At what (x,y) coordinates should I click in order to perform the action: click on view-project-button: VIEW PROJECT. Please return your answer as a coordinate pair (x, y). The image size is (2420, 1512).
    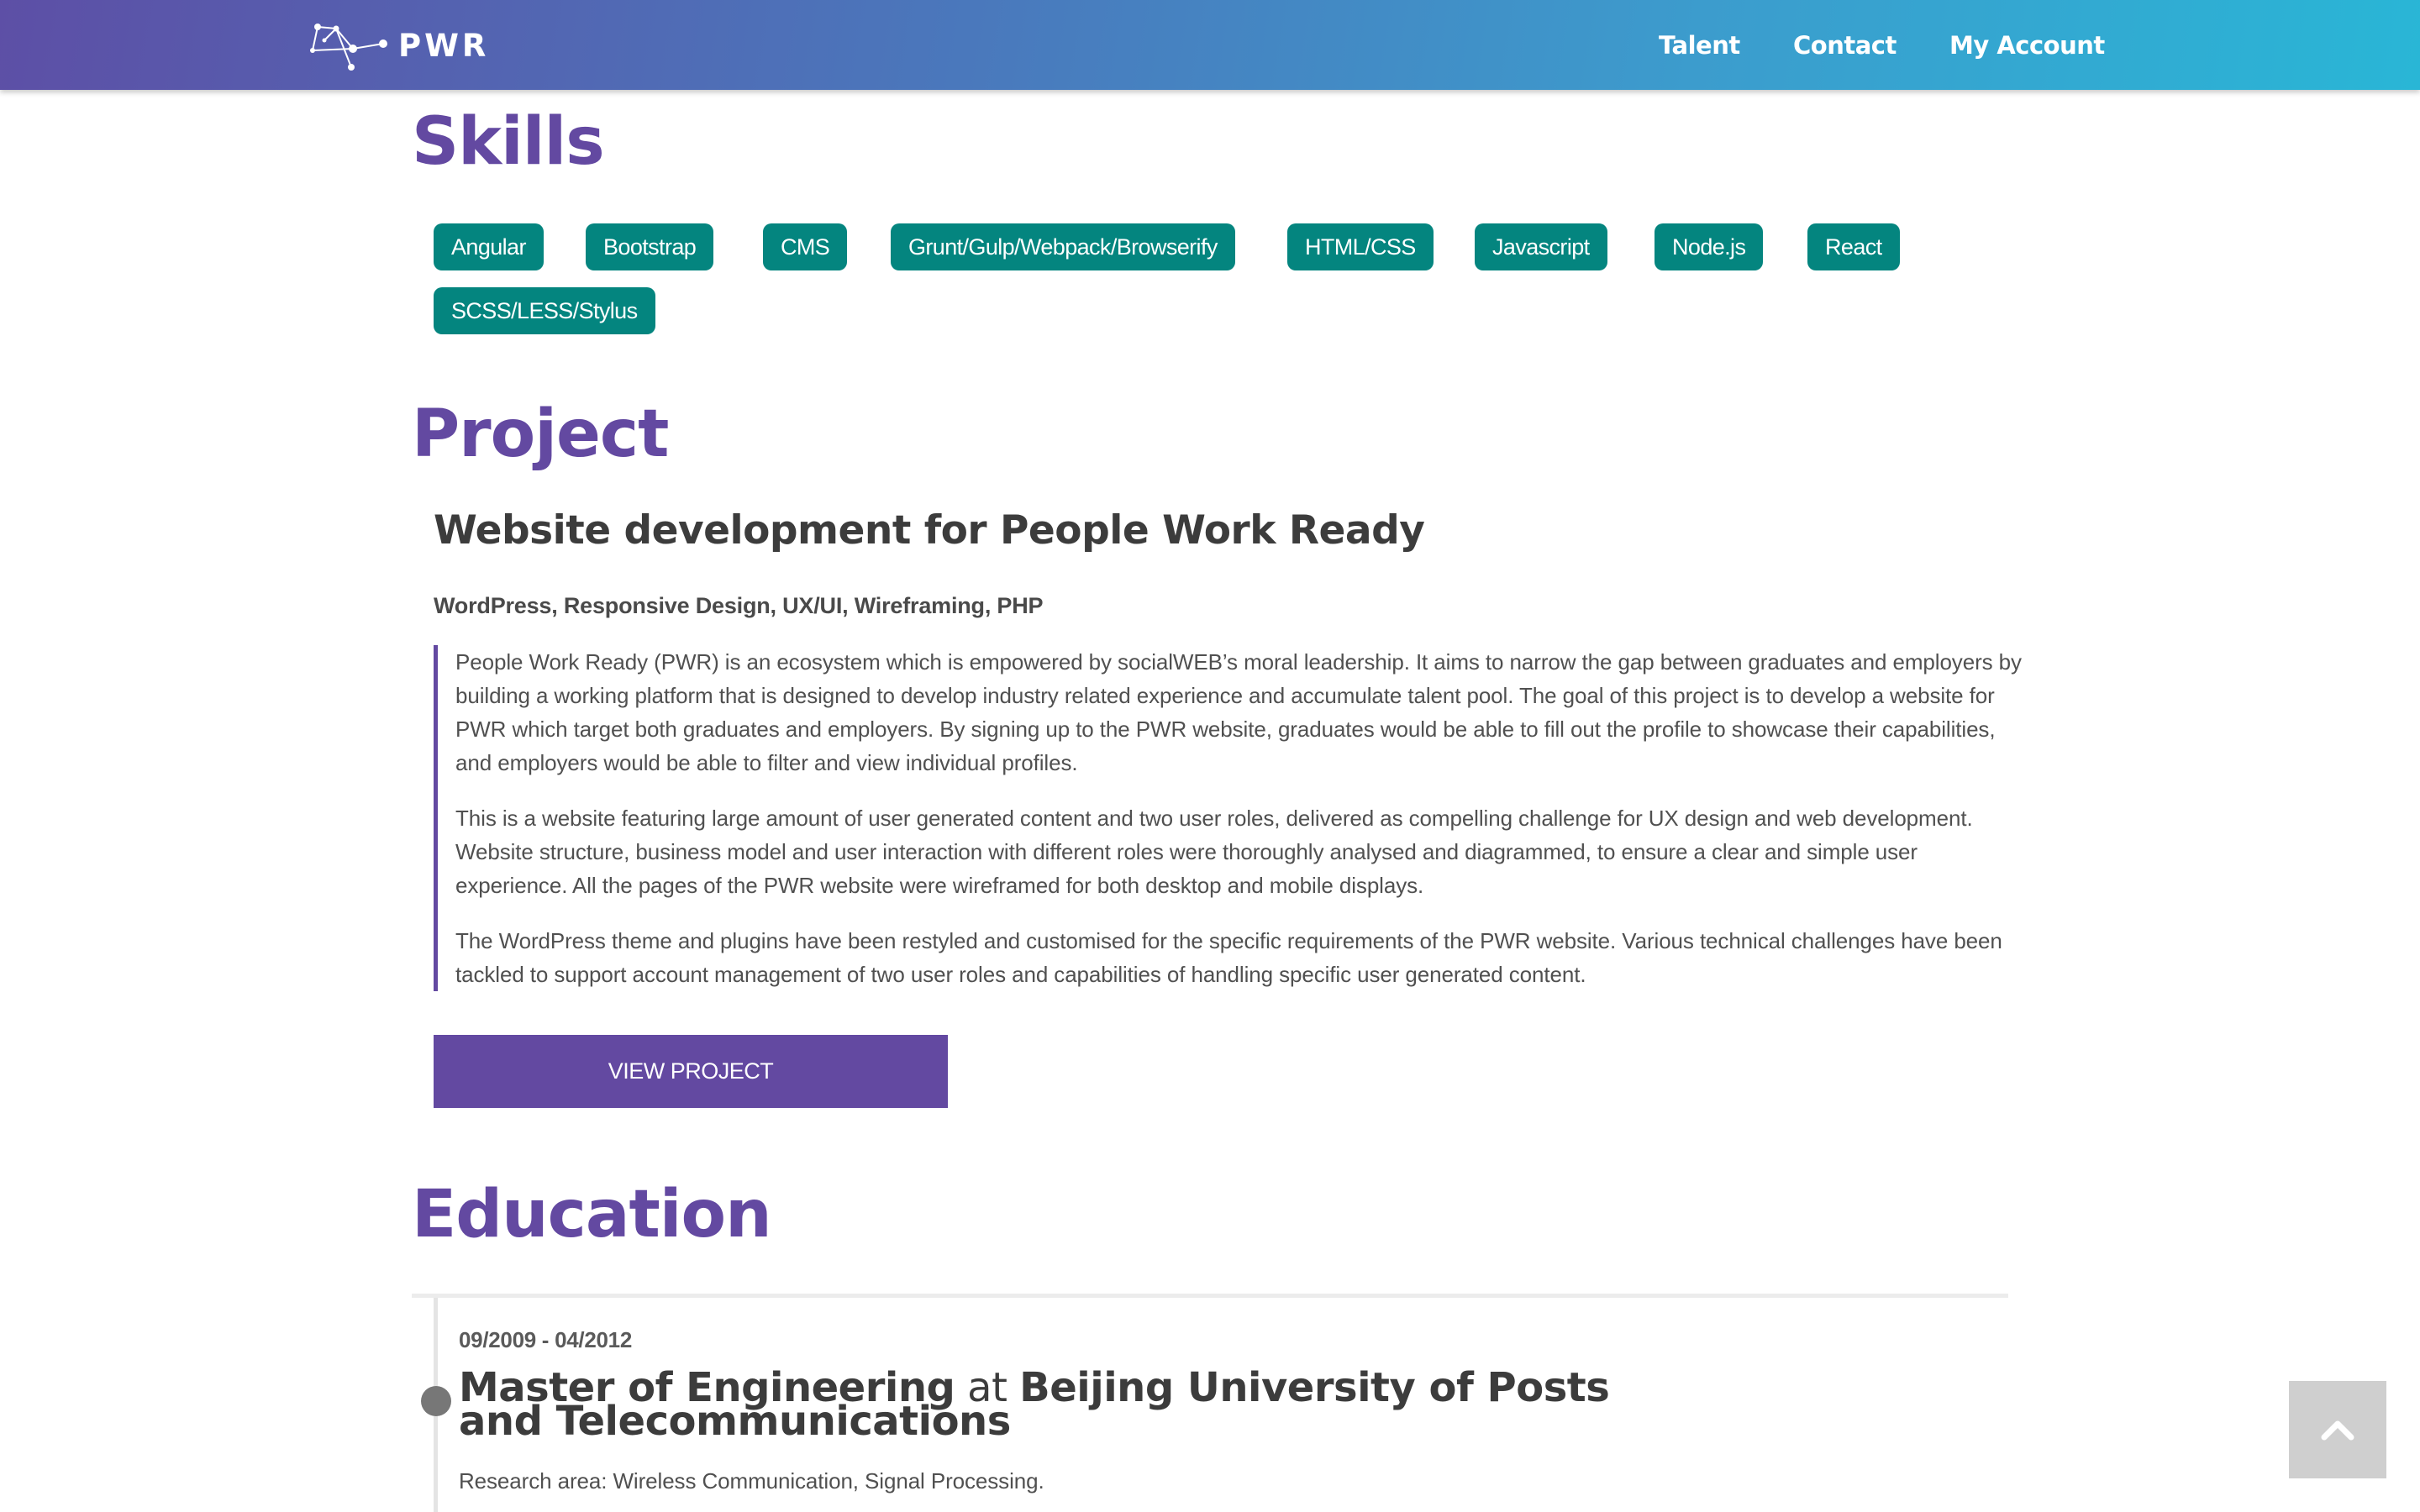
    Looking at the image, I should click on (691, 1071).